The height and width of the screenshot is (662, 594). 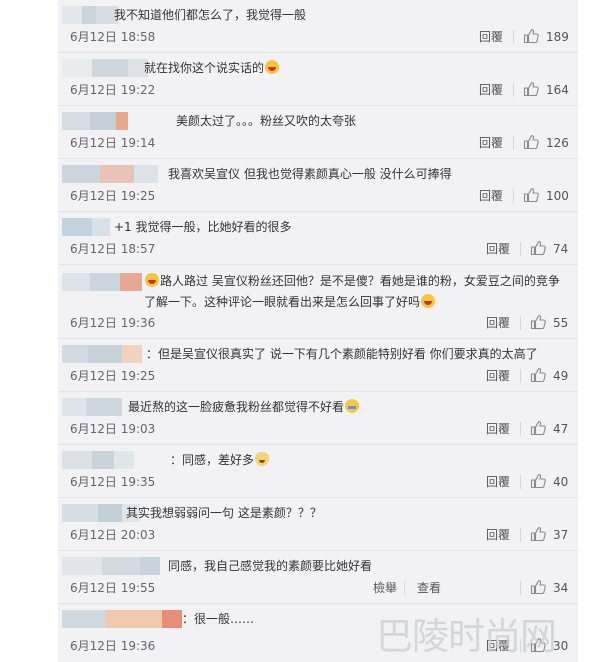 What do you see at coordinates (318, 577) in the screenshot?
I see `comment-item: 同感，我自己感觉我的素颜要比她好看 6月12日 19:55 檢舉 查看 34` at bounding box center [318, 577].